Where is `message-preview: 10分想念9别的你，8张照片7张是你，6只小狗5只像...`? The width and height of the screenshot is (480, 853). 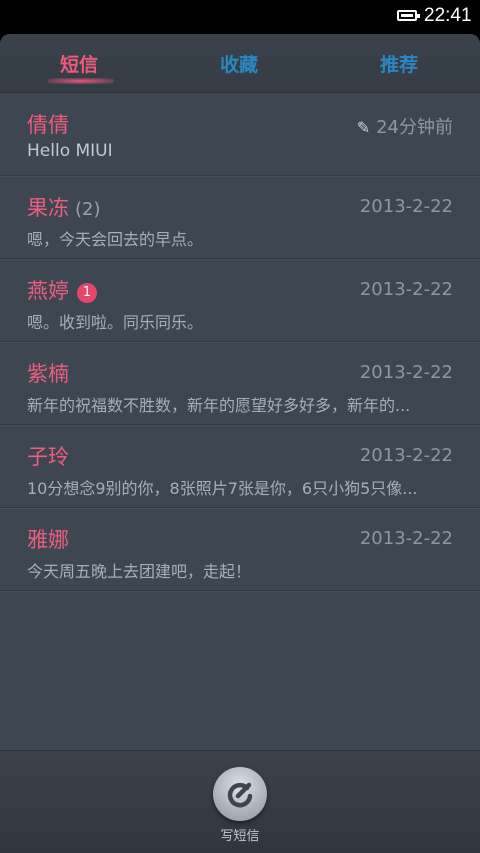
message-preview: 10分想念9别的你，8张照片7张是你，6只小狗5只像... is located at coordinates (222, 488).